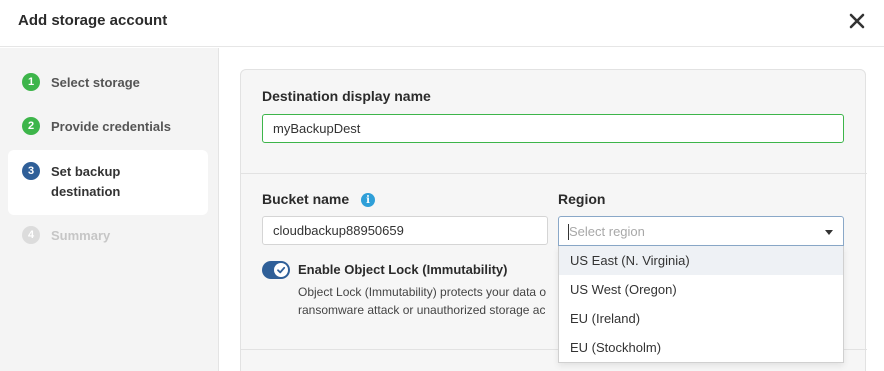 The width and height of the screenshot is (884, 371). Describe the element at coordinates (81, 235) in the screenshot. I see `step-label: Summary` at that location.